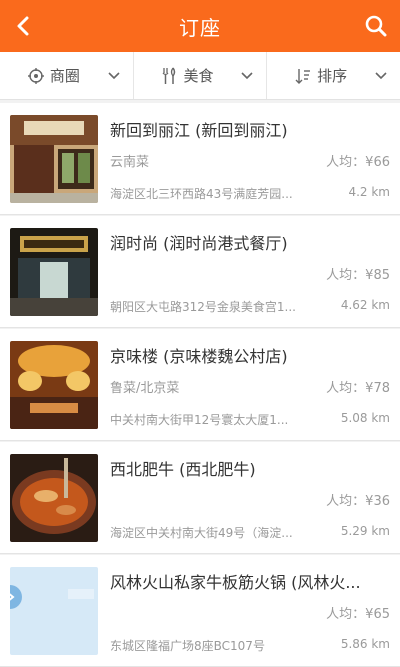 The image size is (400, 667). I want to click on restaurant-cuisine: 鲁菜/北京菜, so click(145, 388).